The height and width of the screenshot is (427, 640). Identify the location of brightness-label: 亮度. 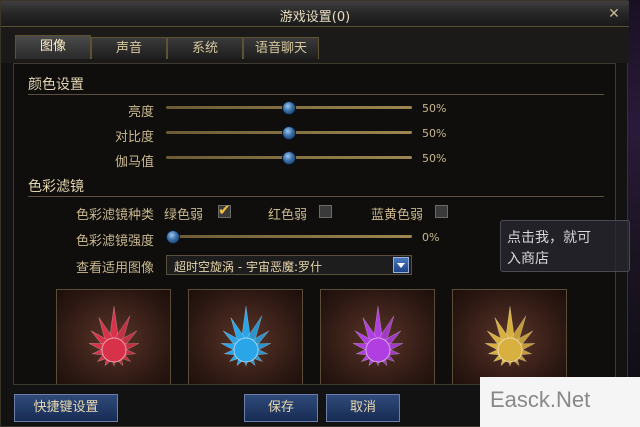
(140, 112).